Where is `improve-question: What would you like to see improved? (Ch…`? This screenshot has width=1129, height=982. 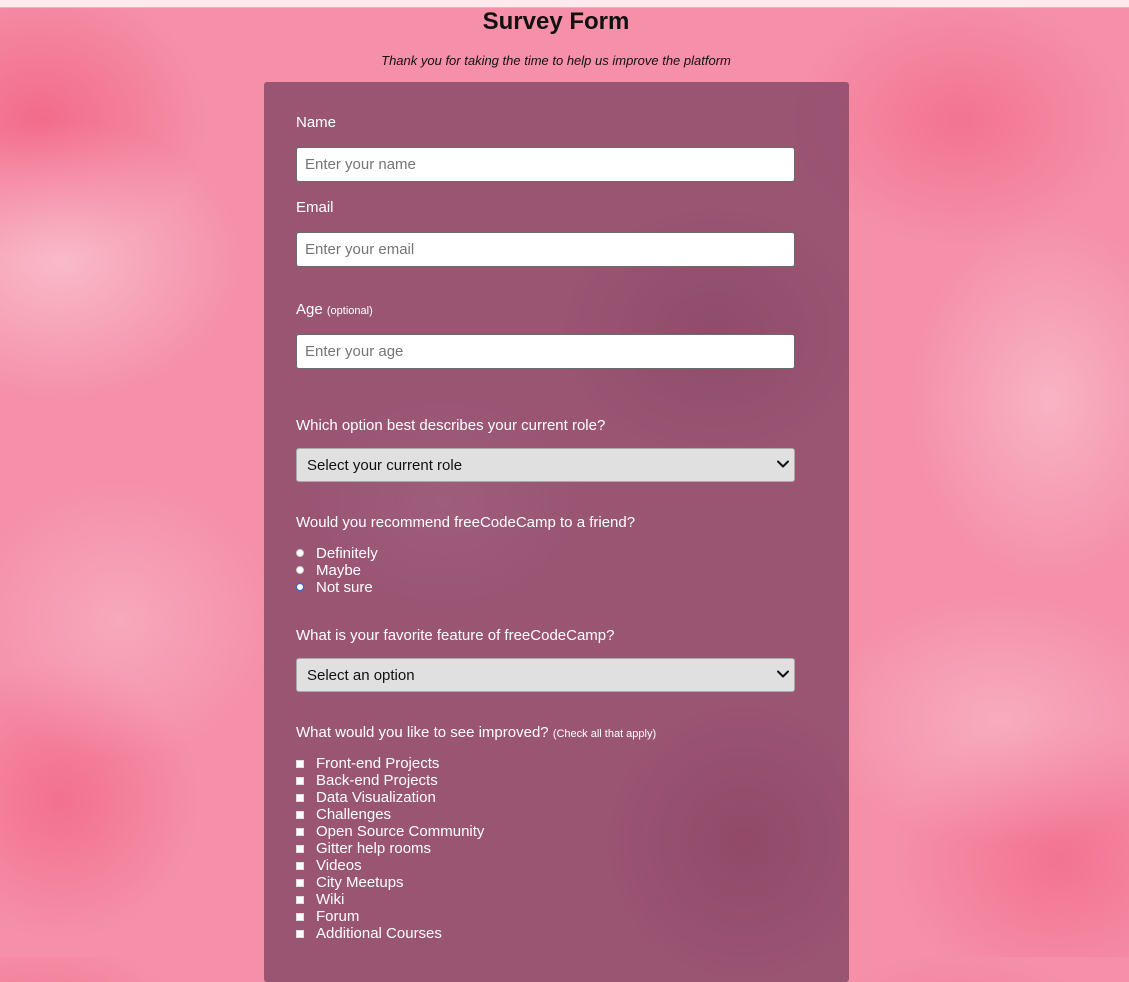
improve-question: What would you like to see improved? (Ch… is located at coordinates (476, 732).